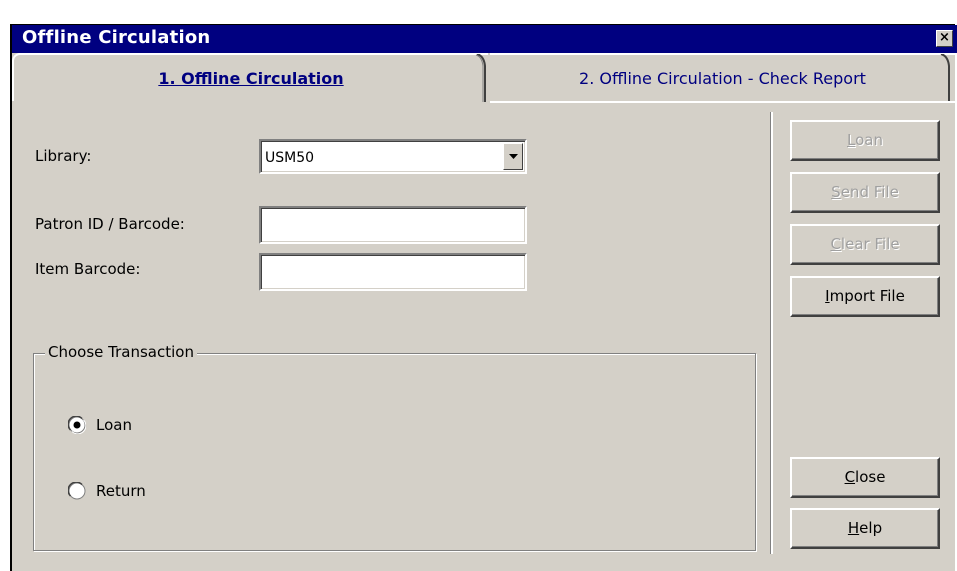 This screenshot has height=571, width=957. Describe the element at coordinates (393, 272) in the screenshot. I see `item-barcode-input` at that location.